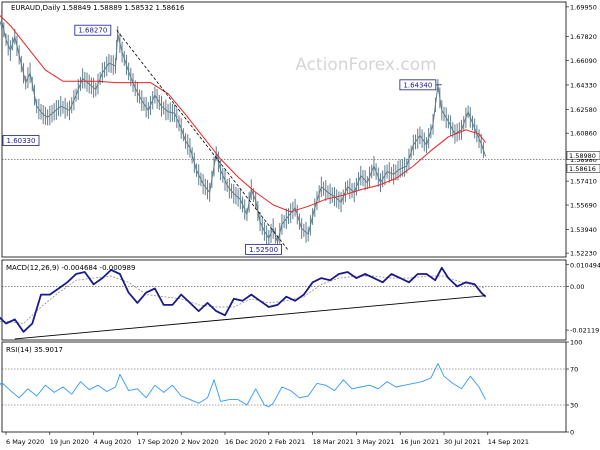  Describe the element at coordinates (576, 343) in the screenshot. I see `rsi-ytick-label: 100` at that location.